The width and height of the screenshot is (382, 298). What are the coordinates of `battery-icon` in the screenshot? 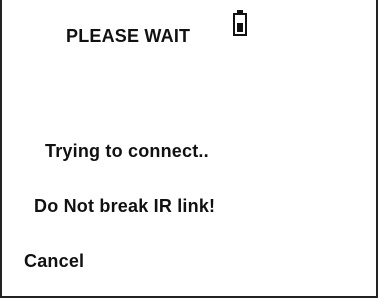 It's located at (240, 23).